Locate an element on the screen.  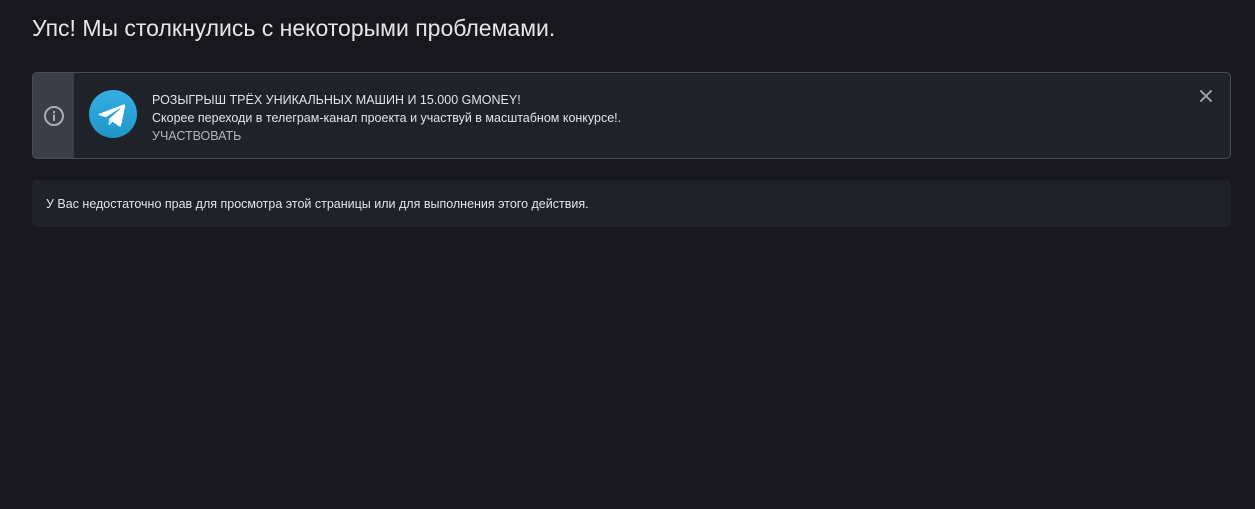
info-icon is located at coordinates (54, 116).